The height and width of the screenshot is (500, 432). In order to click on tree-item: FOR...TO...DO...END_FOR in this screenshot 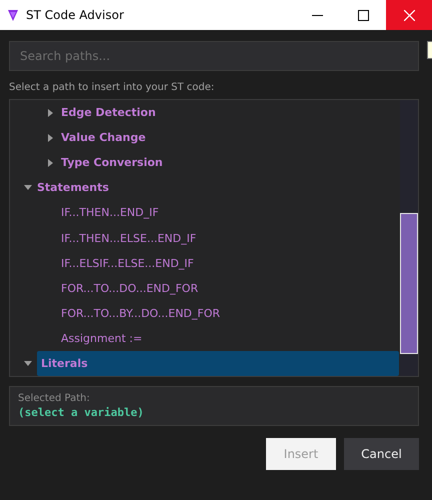, I will do `click(129, 288)`.